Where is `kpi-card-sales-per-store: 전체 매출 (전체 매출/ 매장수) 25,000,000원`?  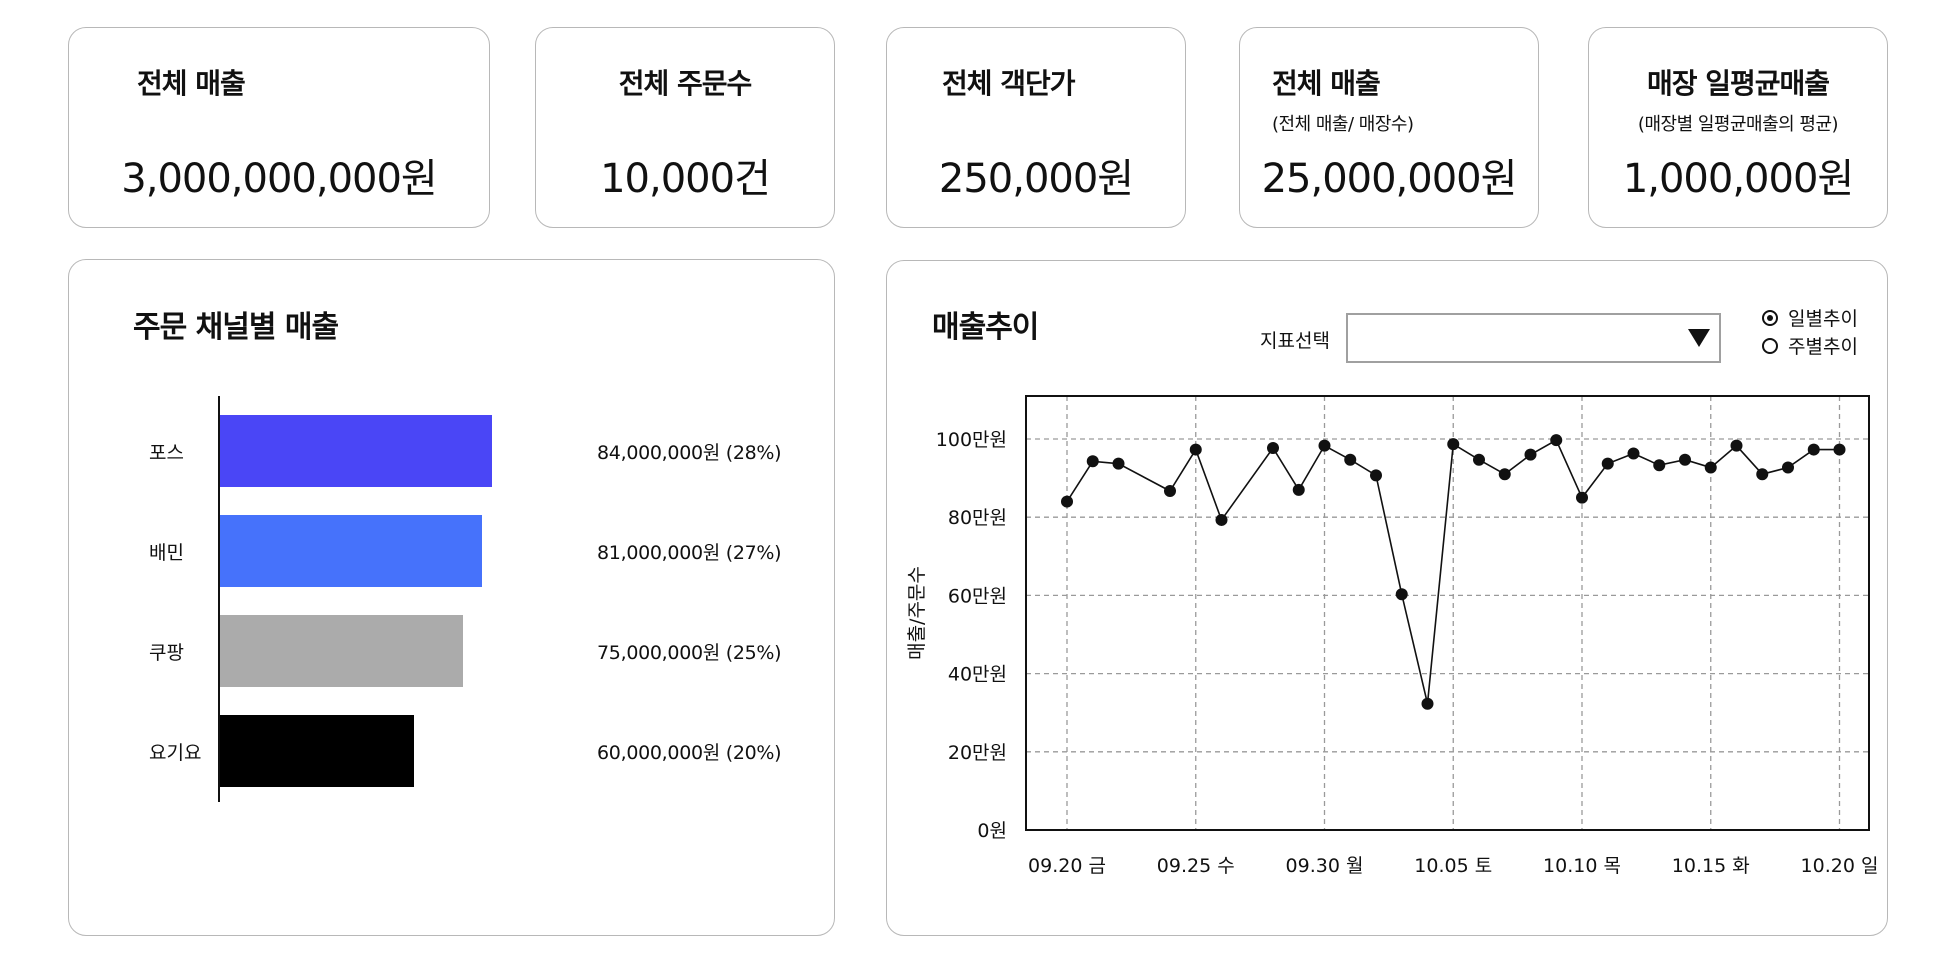 kpi-card-sales-per-store: 전체 매출 (전체 매출/ 매장수) 25,000,000원 is located at coordinates (1389, 127).